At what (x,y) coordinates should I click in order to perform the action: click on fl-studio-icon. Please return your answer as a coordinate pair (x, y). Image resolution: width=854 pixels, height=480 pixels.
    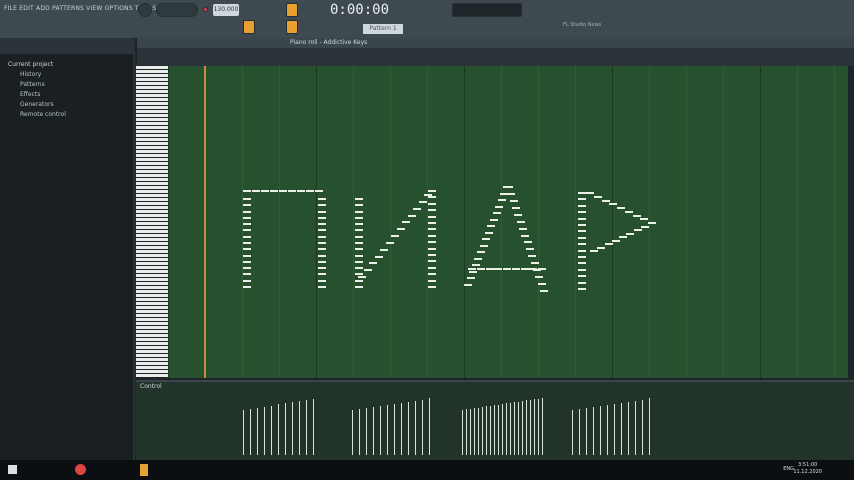
    Looking at the image, I should click on (144, 470).